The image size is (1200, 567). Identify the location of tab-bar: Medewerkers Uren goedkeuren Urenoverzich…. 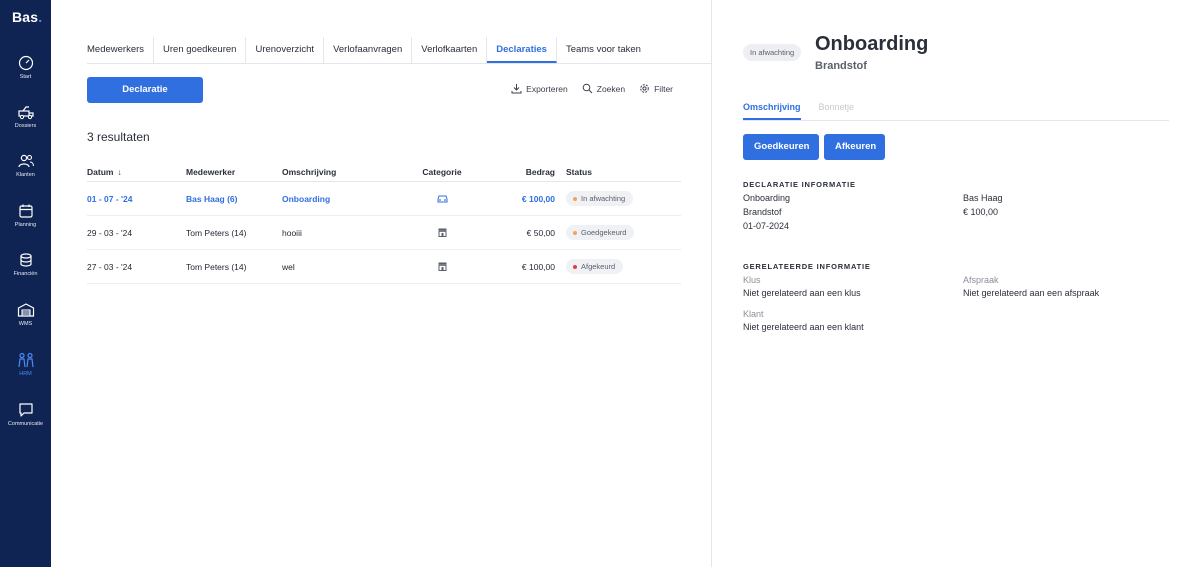
(399, 50).